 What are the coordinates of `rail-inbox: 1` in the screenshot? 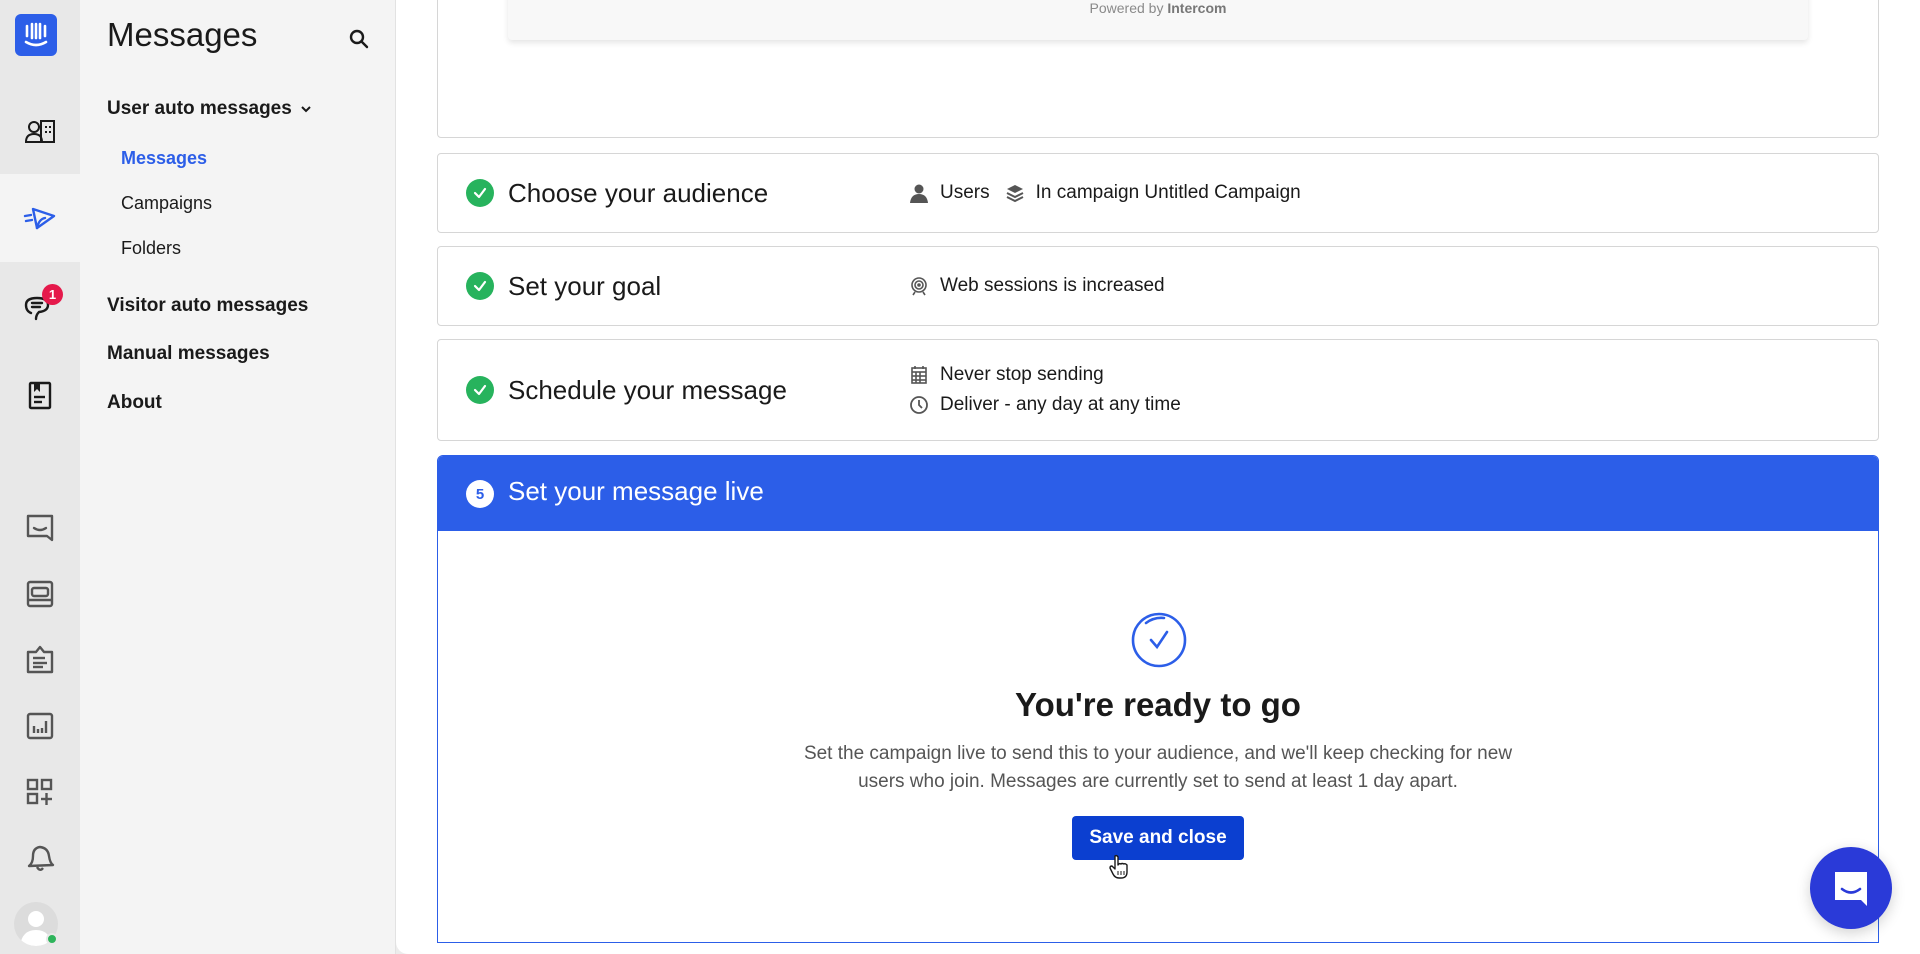 It's located at (40, 306).